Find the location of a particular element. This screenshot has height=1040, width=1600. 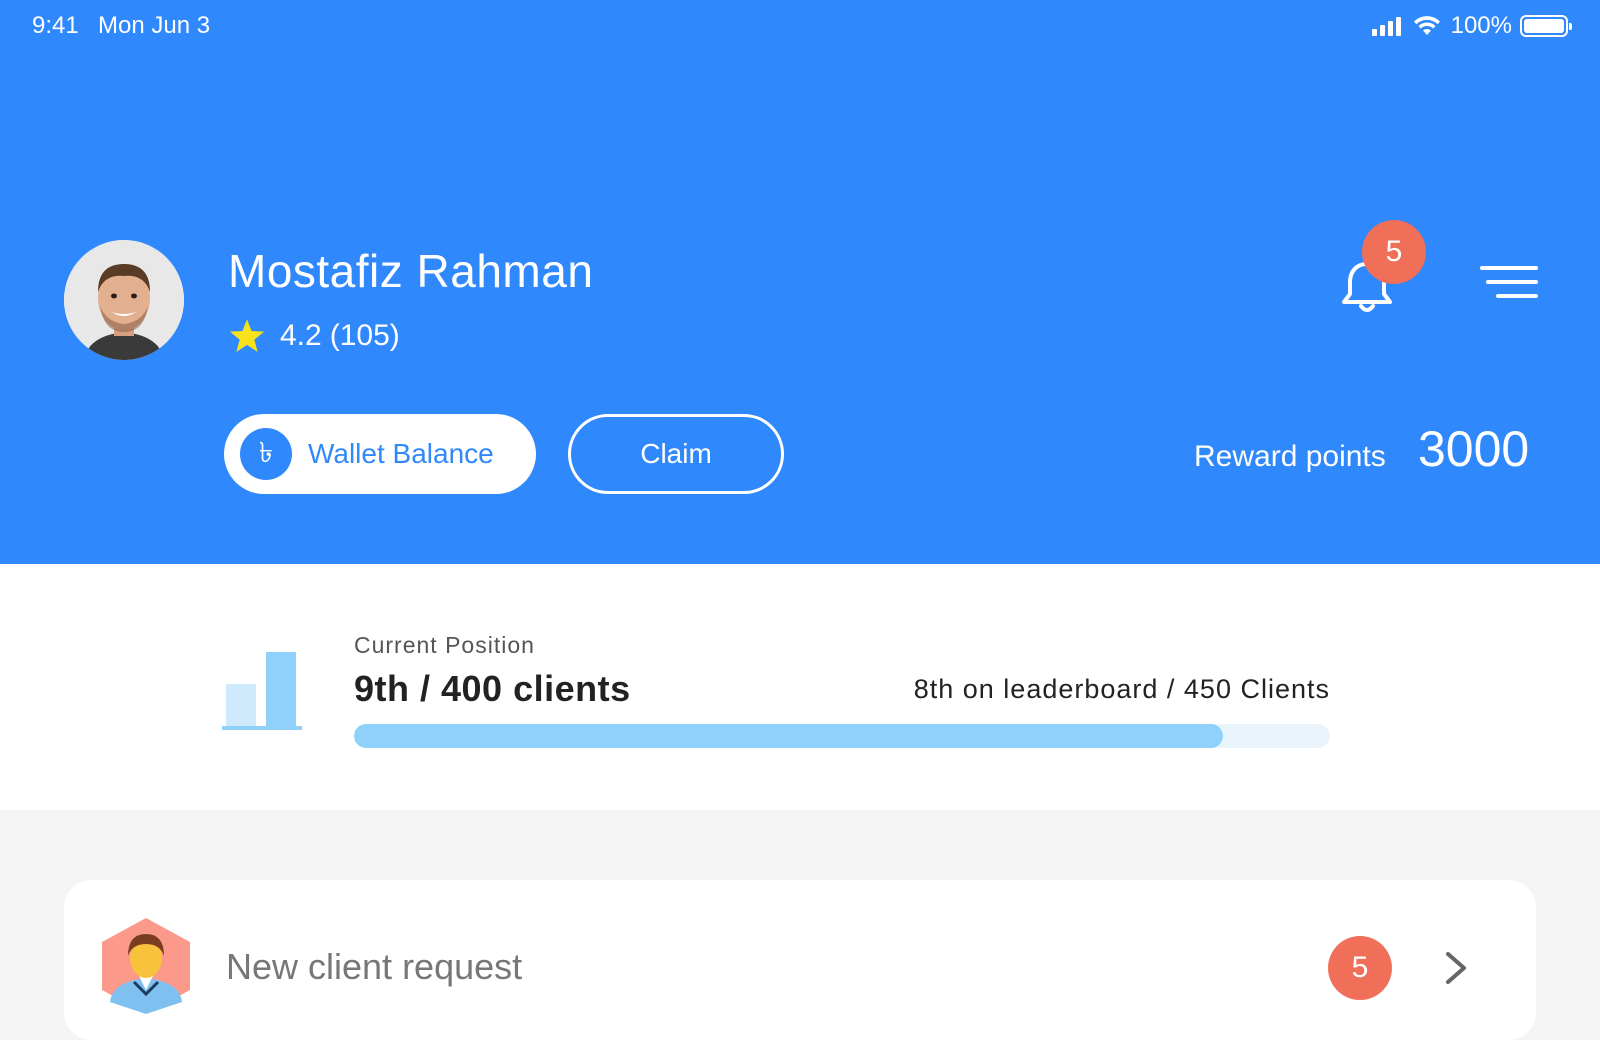

user-name: Mostafiz Rahman is located at coordinates (411, 271).